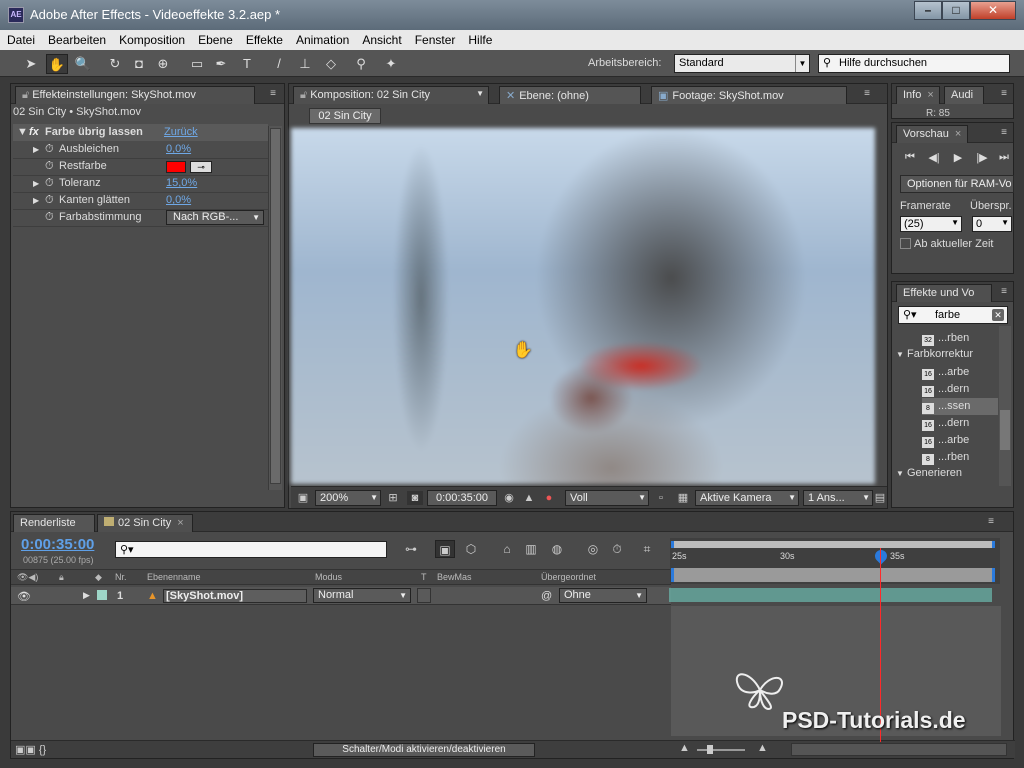 This screenshot has height=768, width=1024. I want to click on timeline-search-input: ⚲▾, so click(251, 549).